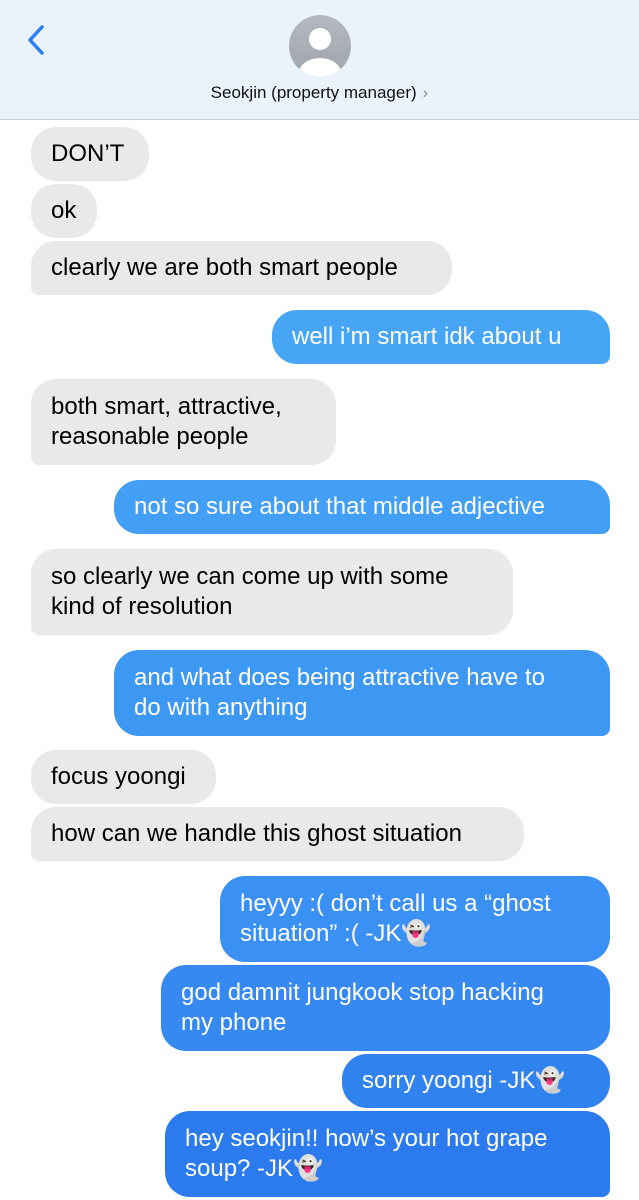  I want to click on message-text: ok, so click(64, 210).